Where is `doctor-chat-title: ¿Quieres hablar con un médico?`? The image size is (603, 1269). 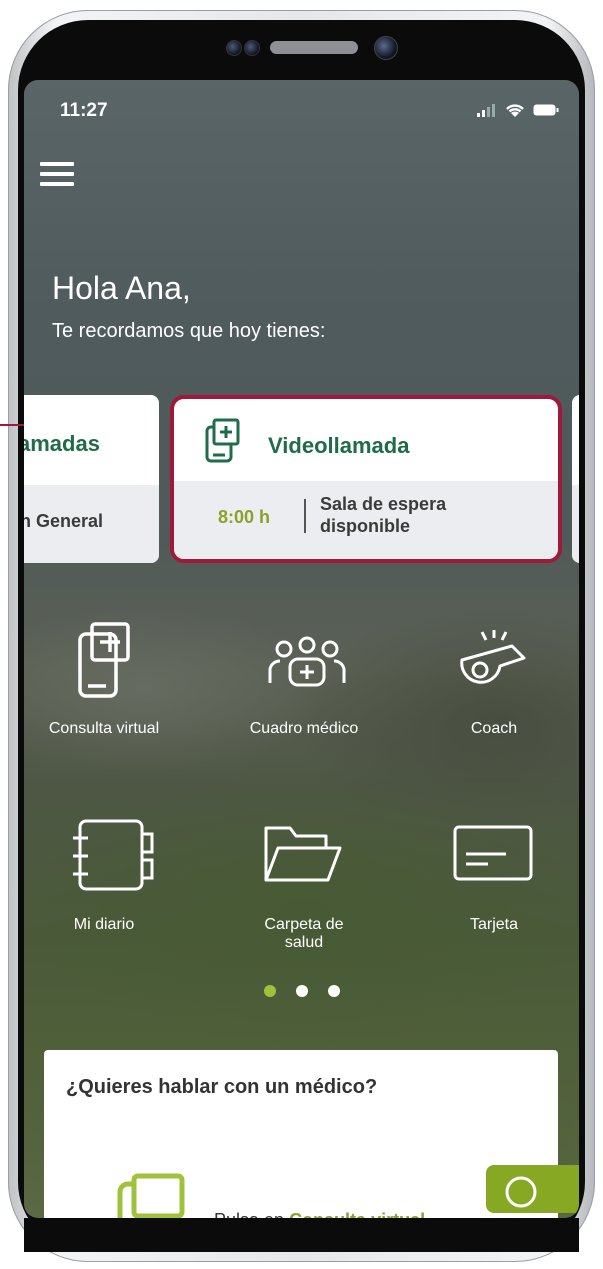
doctor-chat-title: ¿Quieres hablar con un médico? is located at coordinates (222, 1087).